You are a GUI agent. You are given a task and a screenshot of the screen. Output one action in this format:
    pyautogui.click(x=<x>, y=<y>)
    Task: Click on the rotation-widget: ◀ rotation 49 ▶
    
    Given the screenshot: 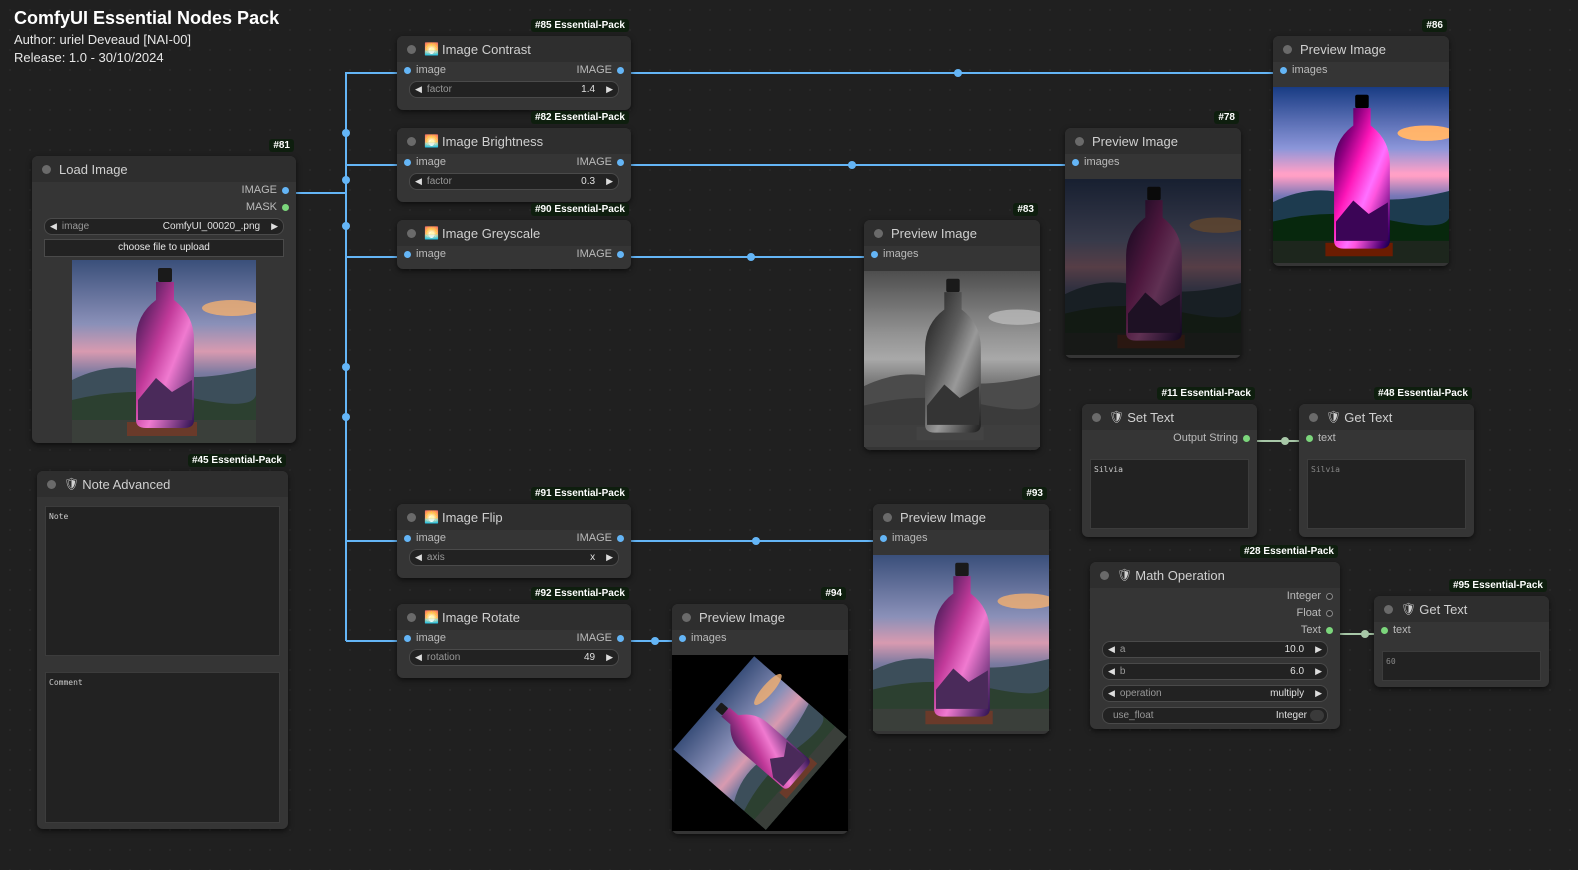 What is the action you would take?
    pyautogui.click(x=514, y=657)
    